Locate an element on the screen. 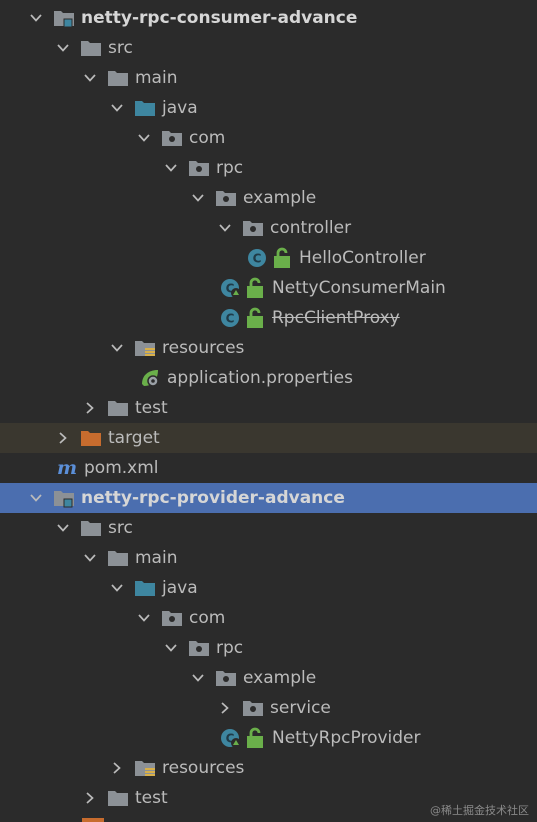 Image resolution: width=537 pixels, height=822 pixels. tree-row-application-properties: application.properties is located at coordinates (268, 378).